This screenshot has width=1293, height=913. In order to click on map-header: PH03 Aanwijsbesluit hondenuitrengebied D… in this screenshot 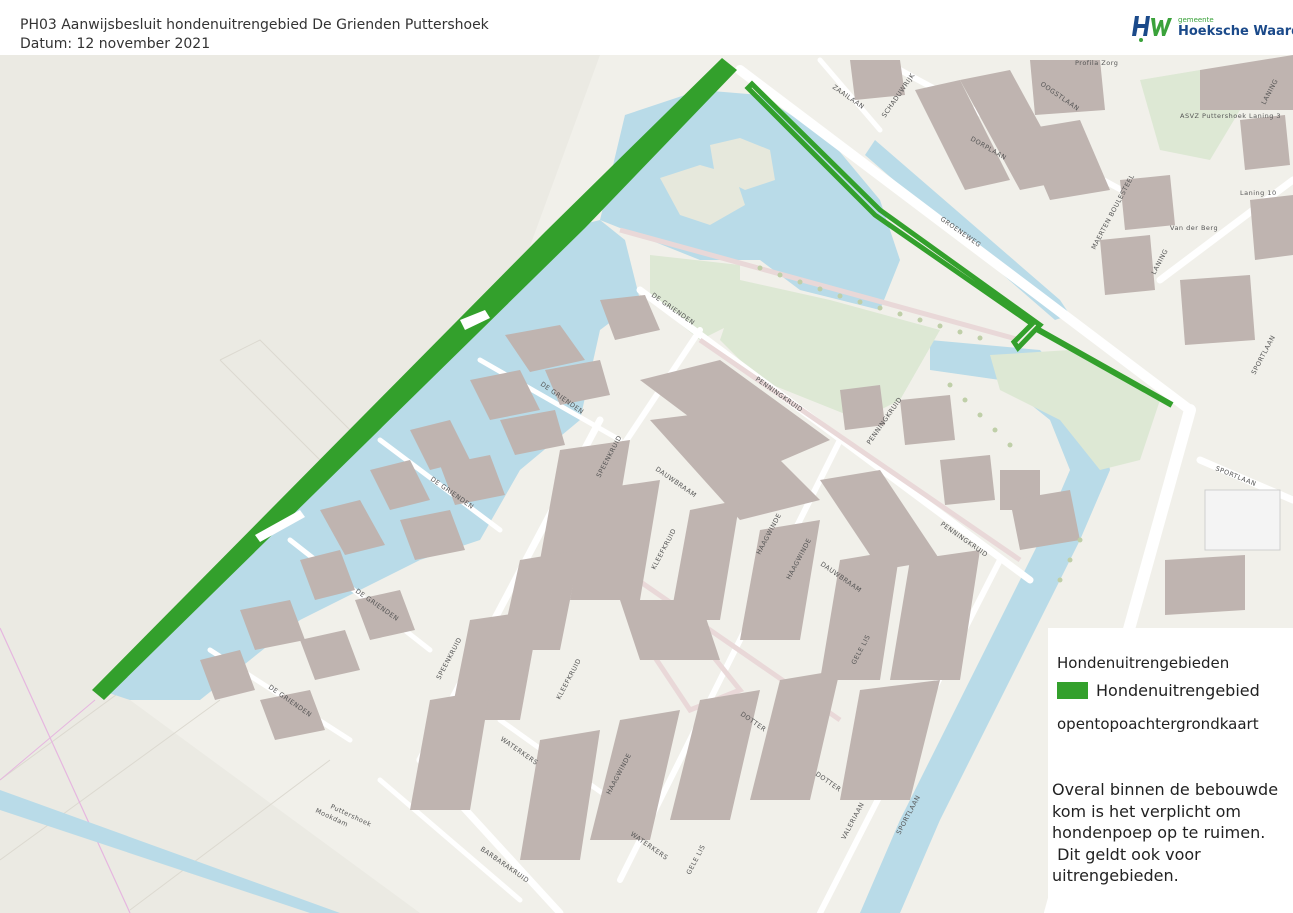, I will do `click(646, 27)`.